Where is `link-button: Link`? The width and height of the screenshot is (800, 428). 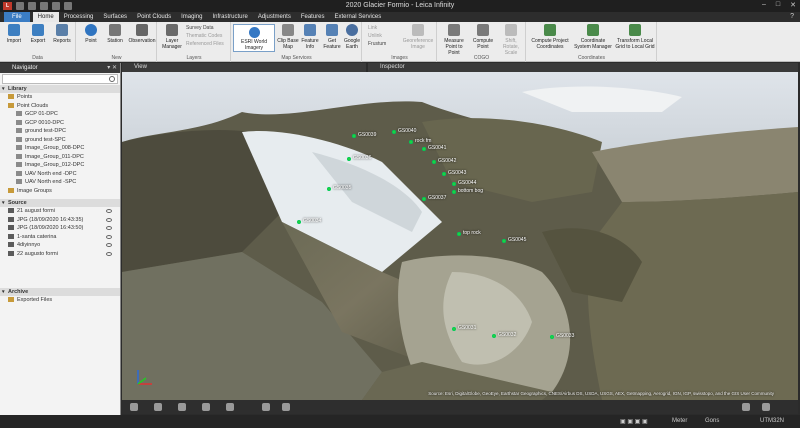 link-button: Link is located at coordinates (372, 28).